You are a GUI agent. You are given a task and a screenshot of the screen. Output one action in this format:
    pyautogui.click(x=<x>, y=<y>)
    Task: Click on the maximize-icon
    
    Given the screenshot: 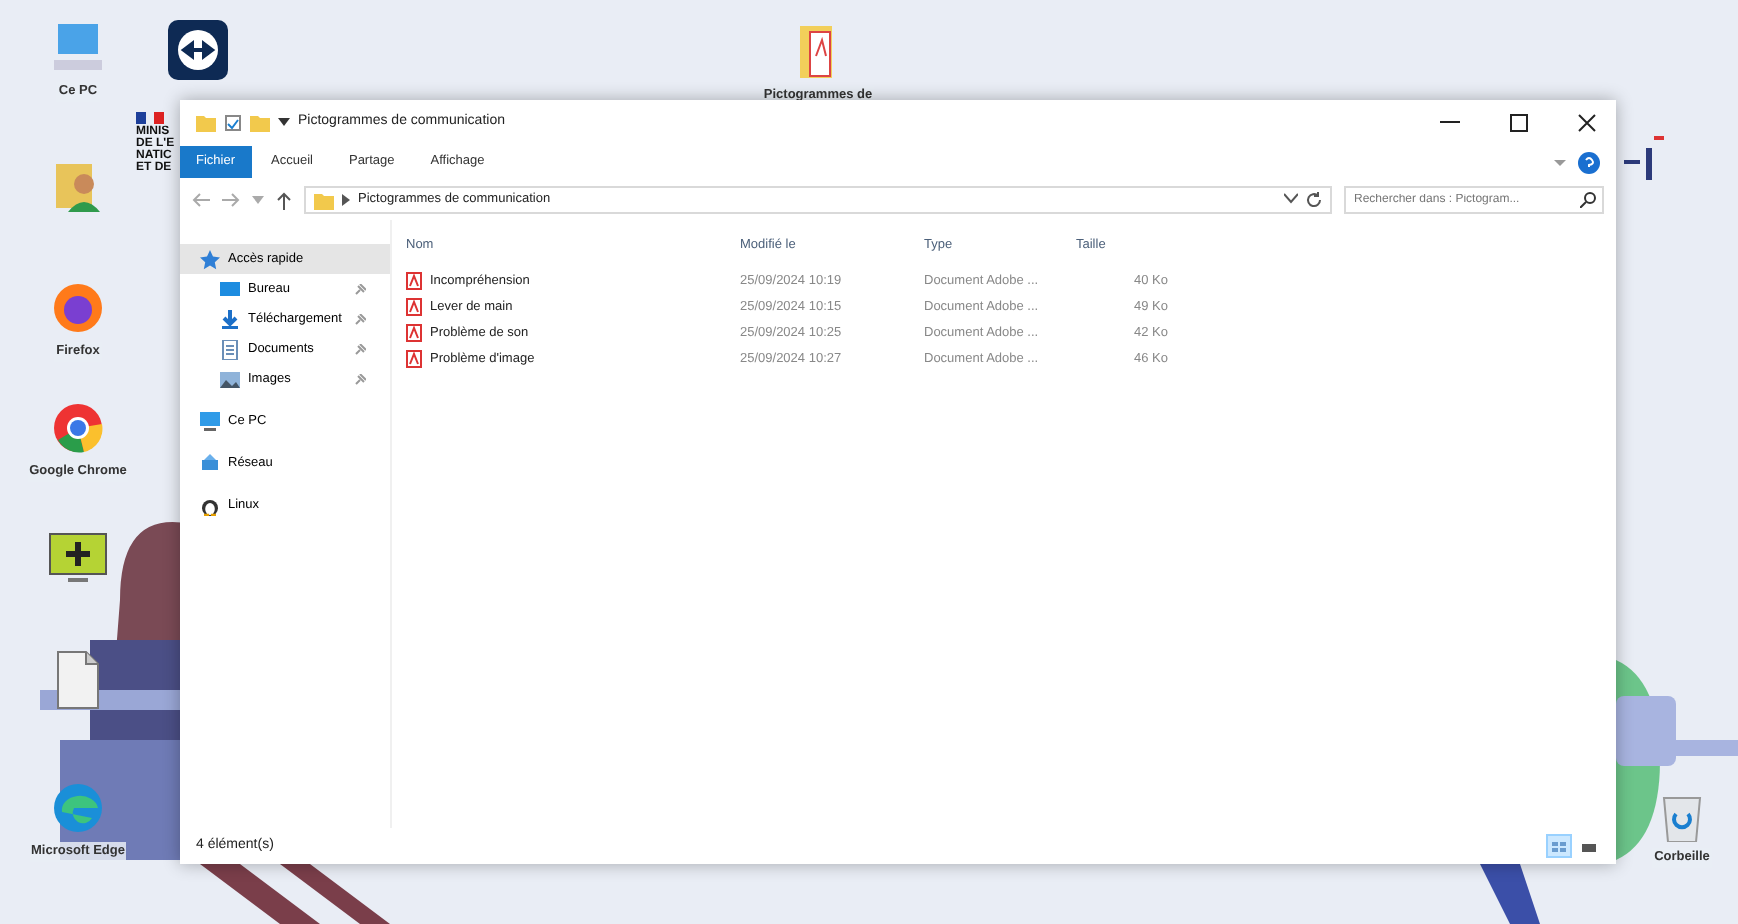 What is the action you would take?
    pyautogui.click(x=1518, y=122)
    